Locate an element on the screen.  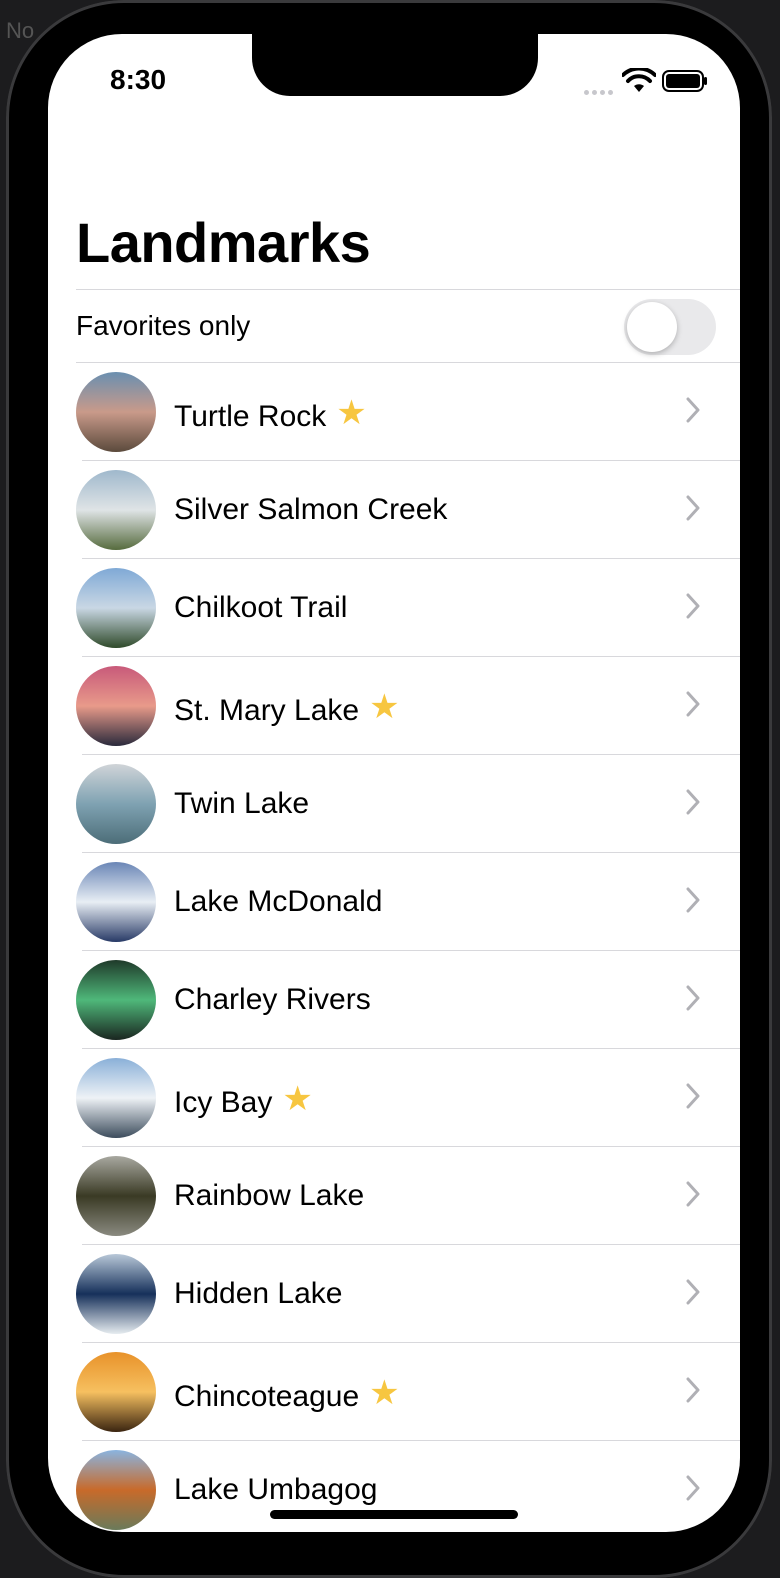
landmark-name-container: Charley Rivers is located at coordinates (272, 1000).